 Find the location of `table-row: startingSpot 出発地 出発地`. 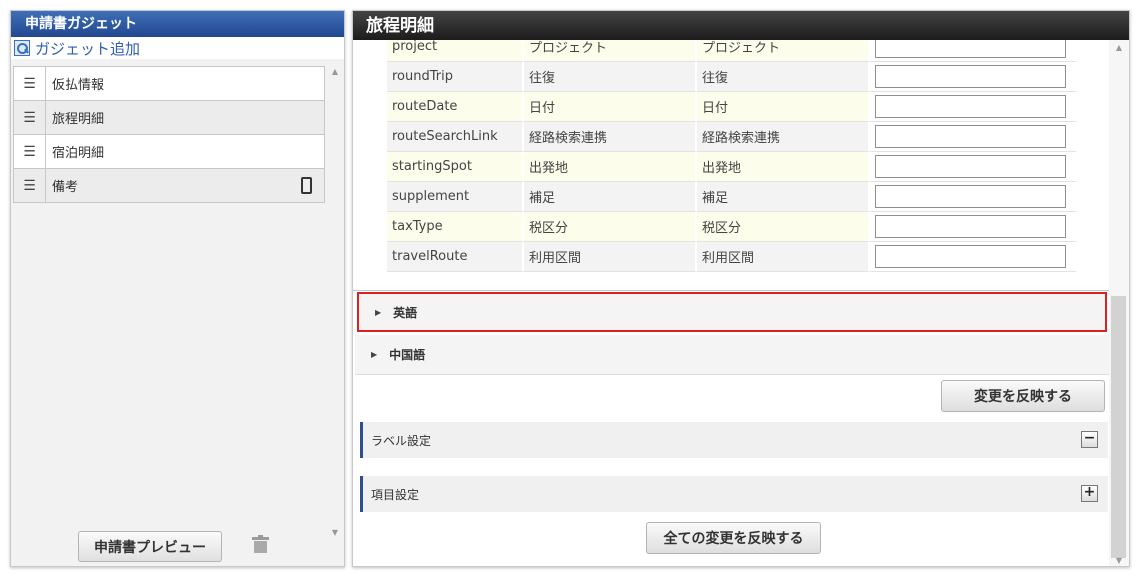

table-row: startingSpot 出発地 出発地 is located at coordinates (732, 167).